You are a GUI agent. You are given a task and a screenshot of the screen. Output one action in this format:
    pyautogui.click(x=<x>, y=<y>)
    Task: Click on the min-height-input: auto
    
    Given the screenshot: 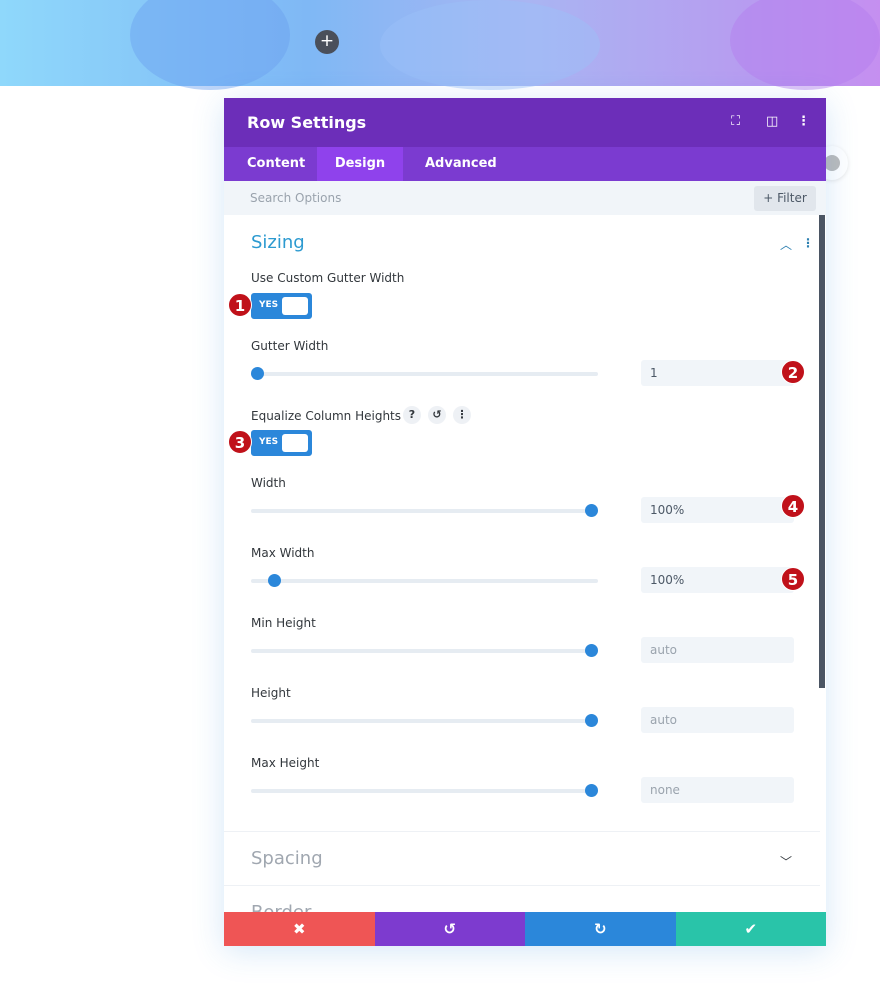 What is the action you would take?
    pyautogui.click(x=717, y=650)
    